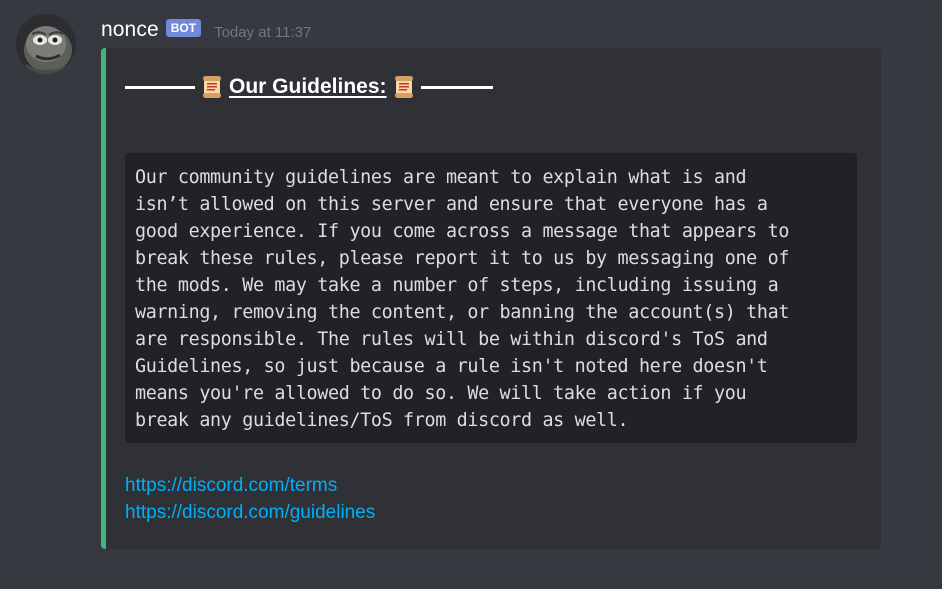 This screenshot has width=942, height=589. What do you see at coordinates (160, 87) in the screenshot?
I see `title-divider-left` at bounding box center [160, 87].